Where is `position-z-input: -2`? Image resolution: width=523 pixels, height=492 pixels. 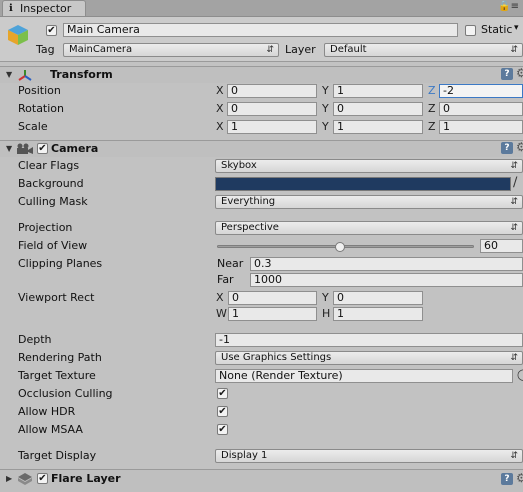
position-z-input: -2 is located at coordinates (481, 91).